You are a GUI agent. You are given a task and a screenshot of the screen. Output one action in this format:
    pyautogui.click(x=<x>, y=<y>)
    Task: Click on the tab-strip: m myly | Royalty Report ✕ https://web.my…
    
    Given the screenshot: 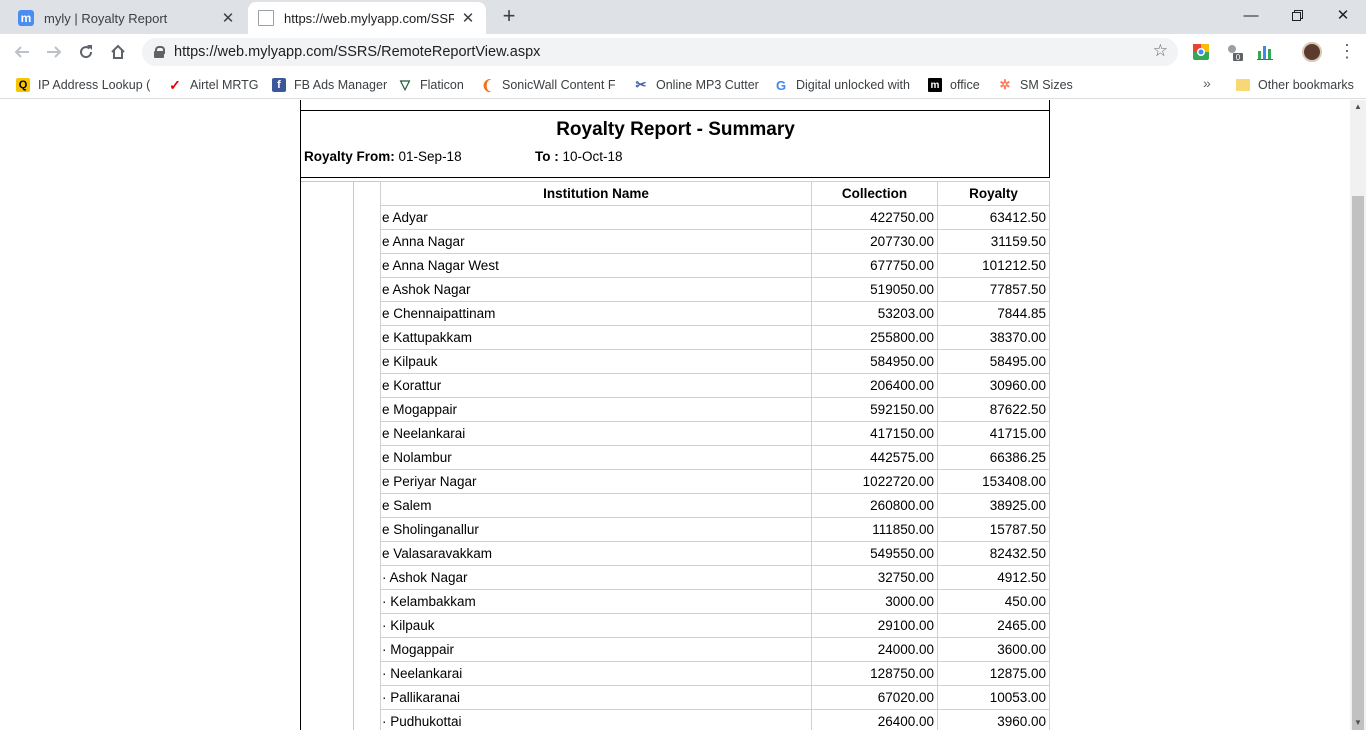 What is the action you would take?
    pyautogui.click(x=683, y=17)
    